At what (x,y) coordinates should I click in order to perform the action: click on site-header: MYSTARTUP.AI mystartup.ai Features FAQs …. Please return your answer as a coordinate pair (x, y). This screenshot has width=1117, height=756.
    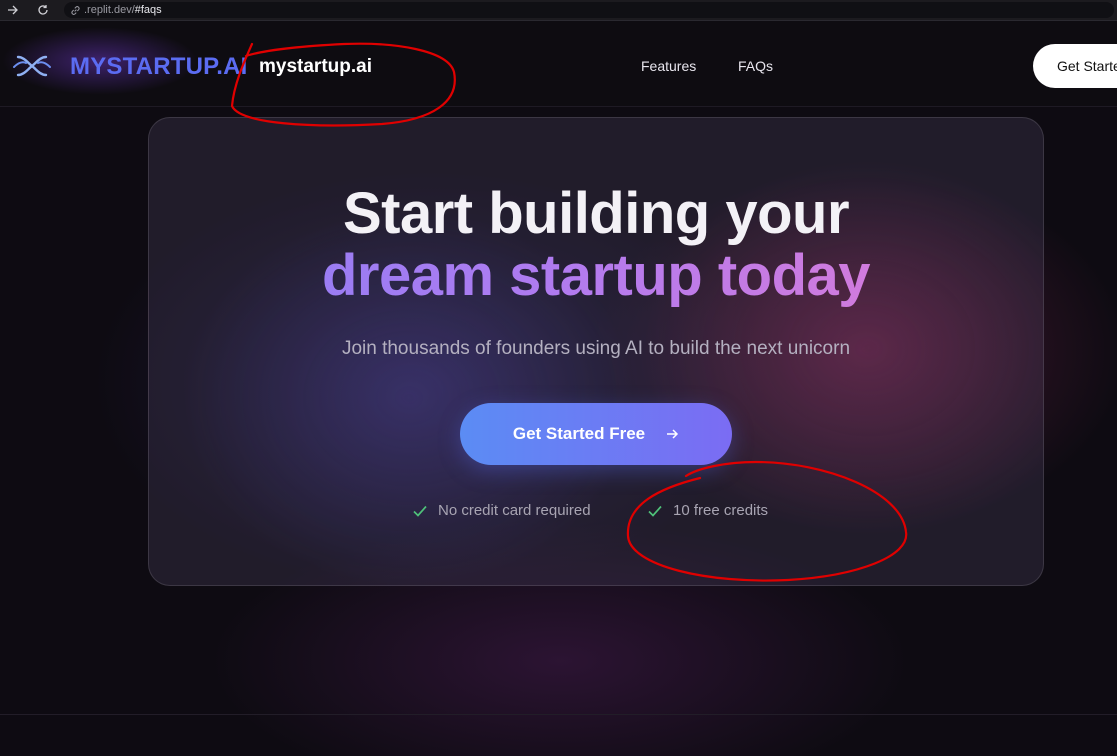
    Looking at the image, I should click on (558, 66).